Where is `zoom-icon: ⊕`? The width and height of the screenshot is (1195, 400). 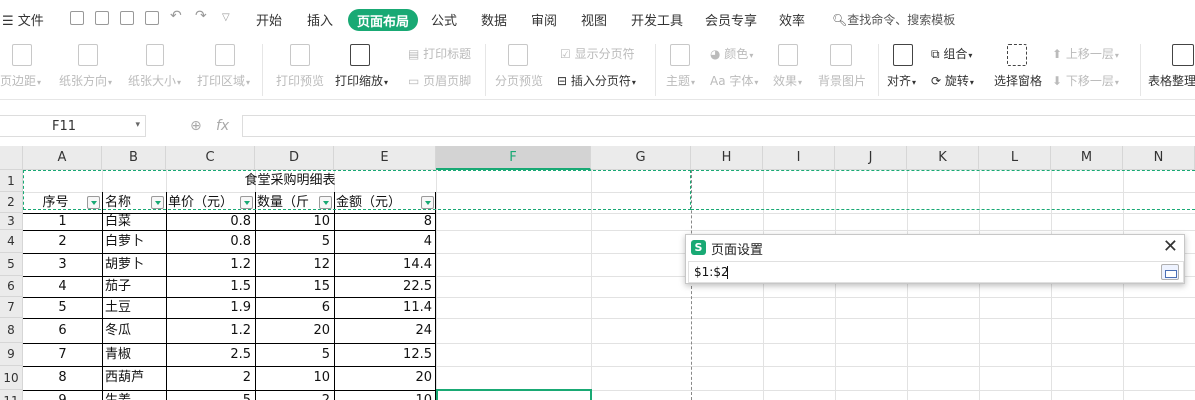 zoom-icon: ⊕ is located at coordinates (196, 126).